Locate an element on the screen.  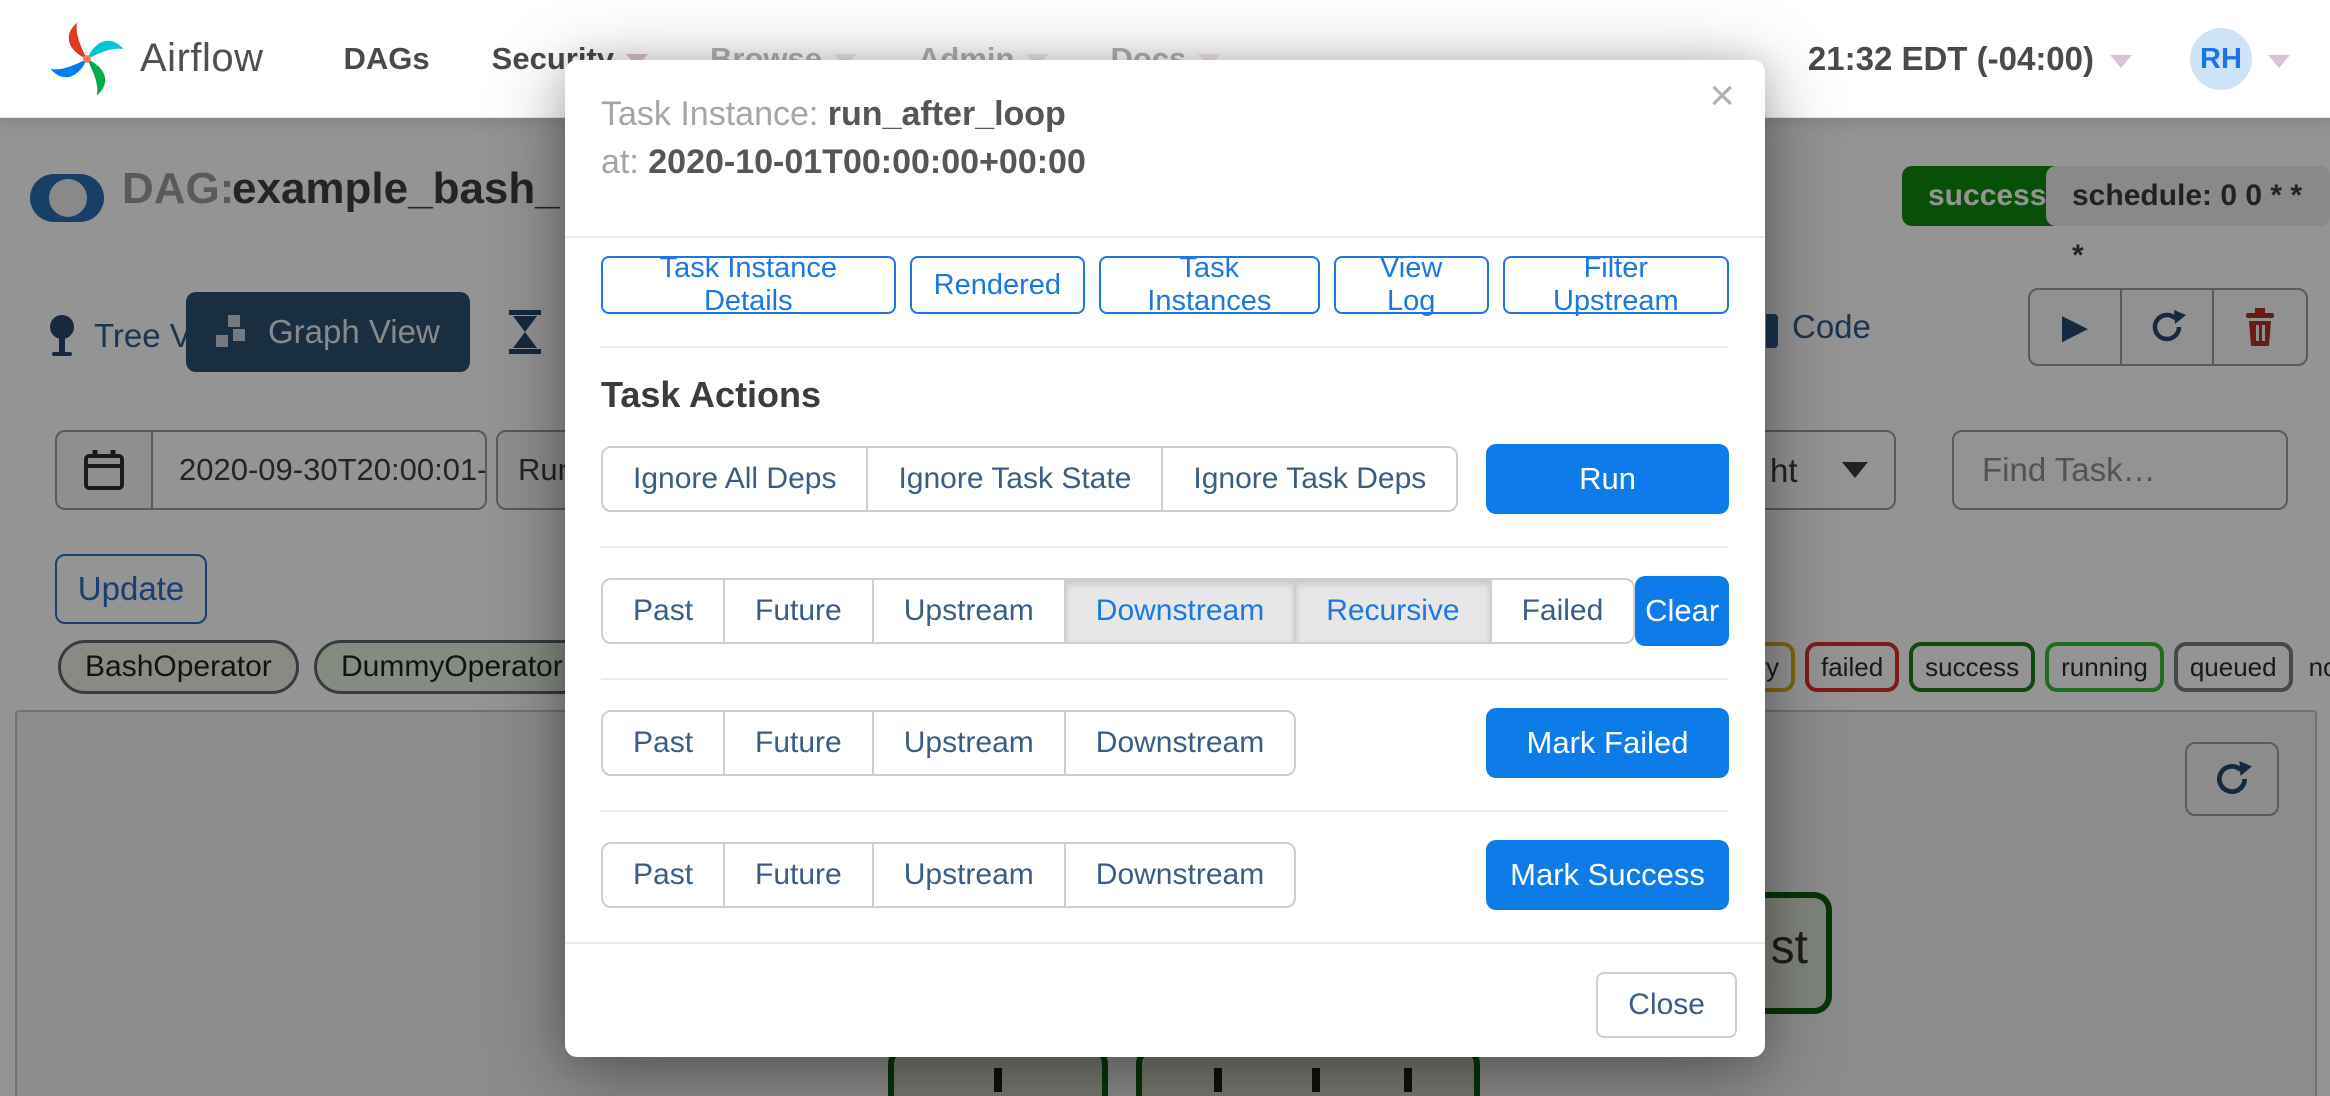
mark-failed-upstream-button: Upstream is located at coordinates (968, 743).